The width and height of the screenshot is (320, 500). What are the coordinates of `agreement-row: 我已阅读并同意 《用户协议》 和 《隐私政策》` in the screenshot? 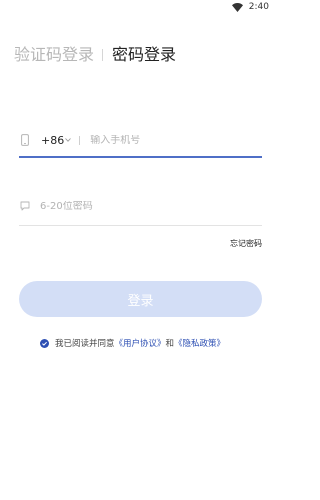 It's located at (132, 343).